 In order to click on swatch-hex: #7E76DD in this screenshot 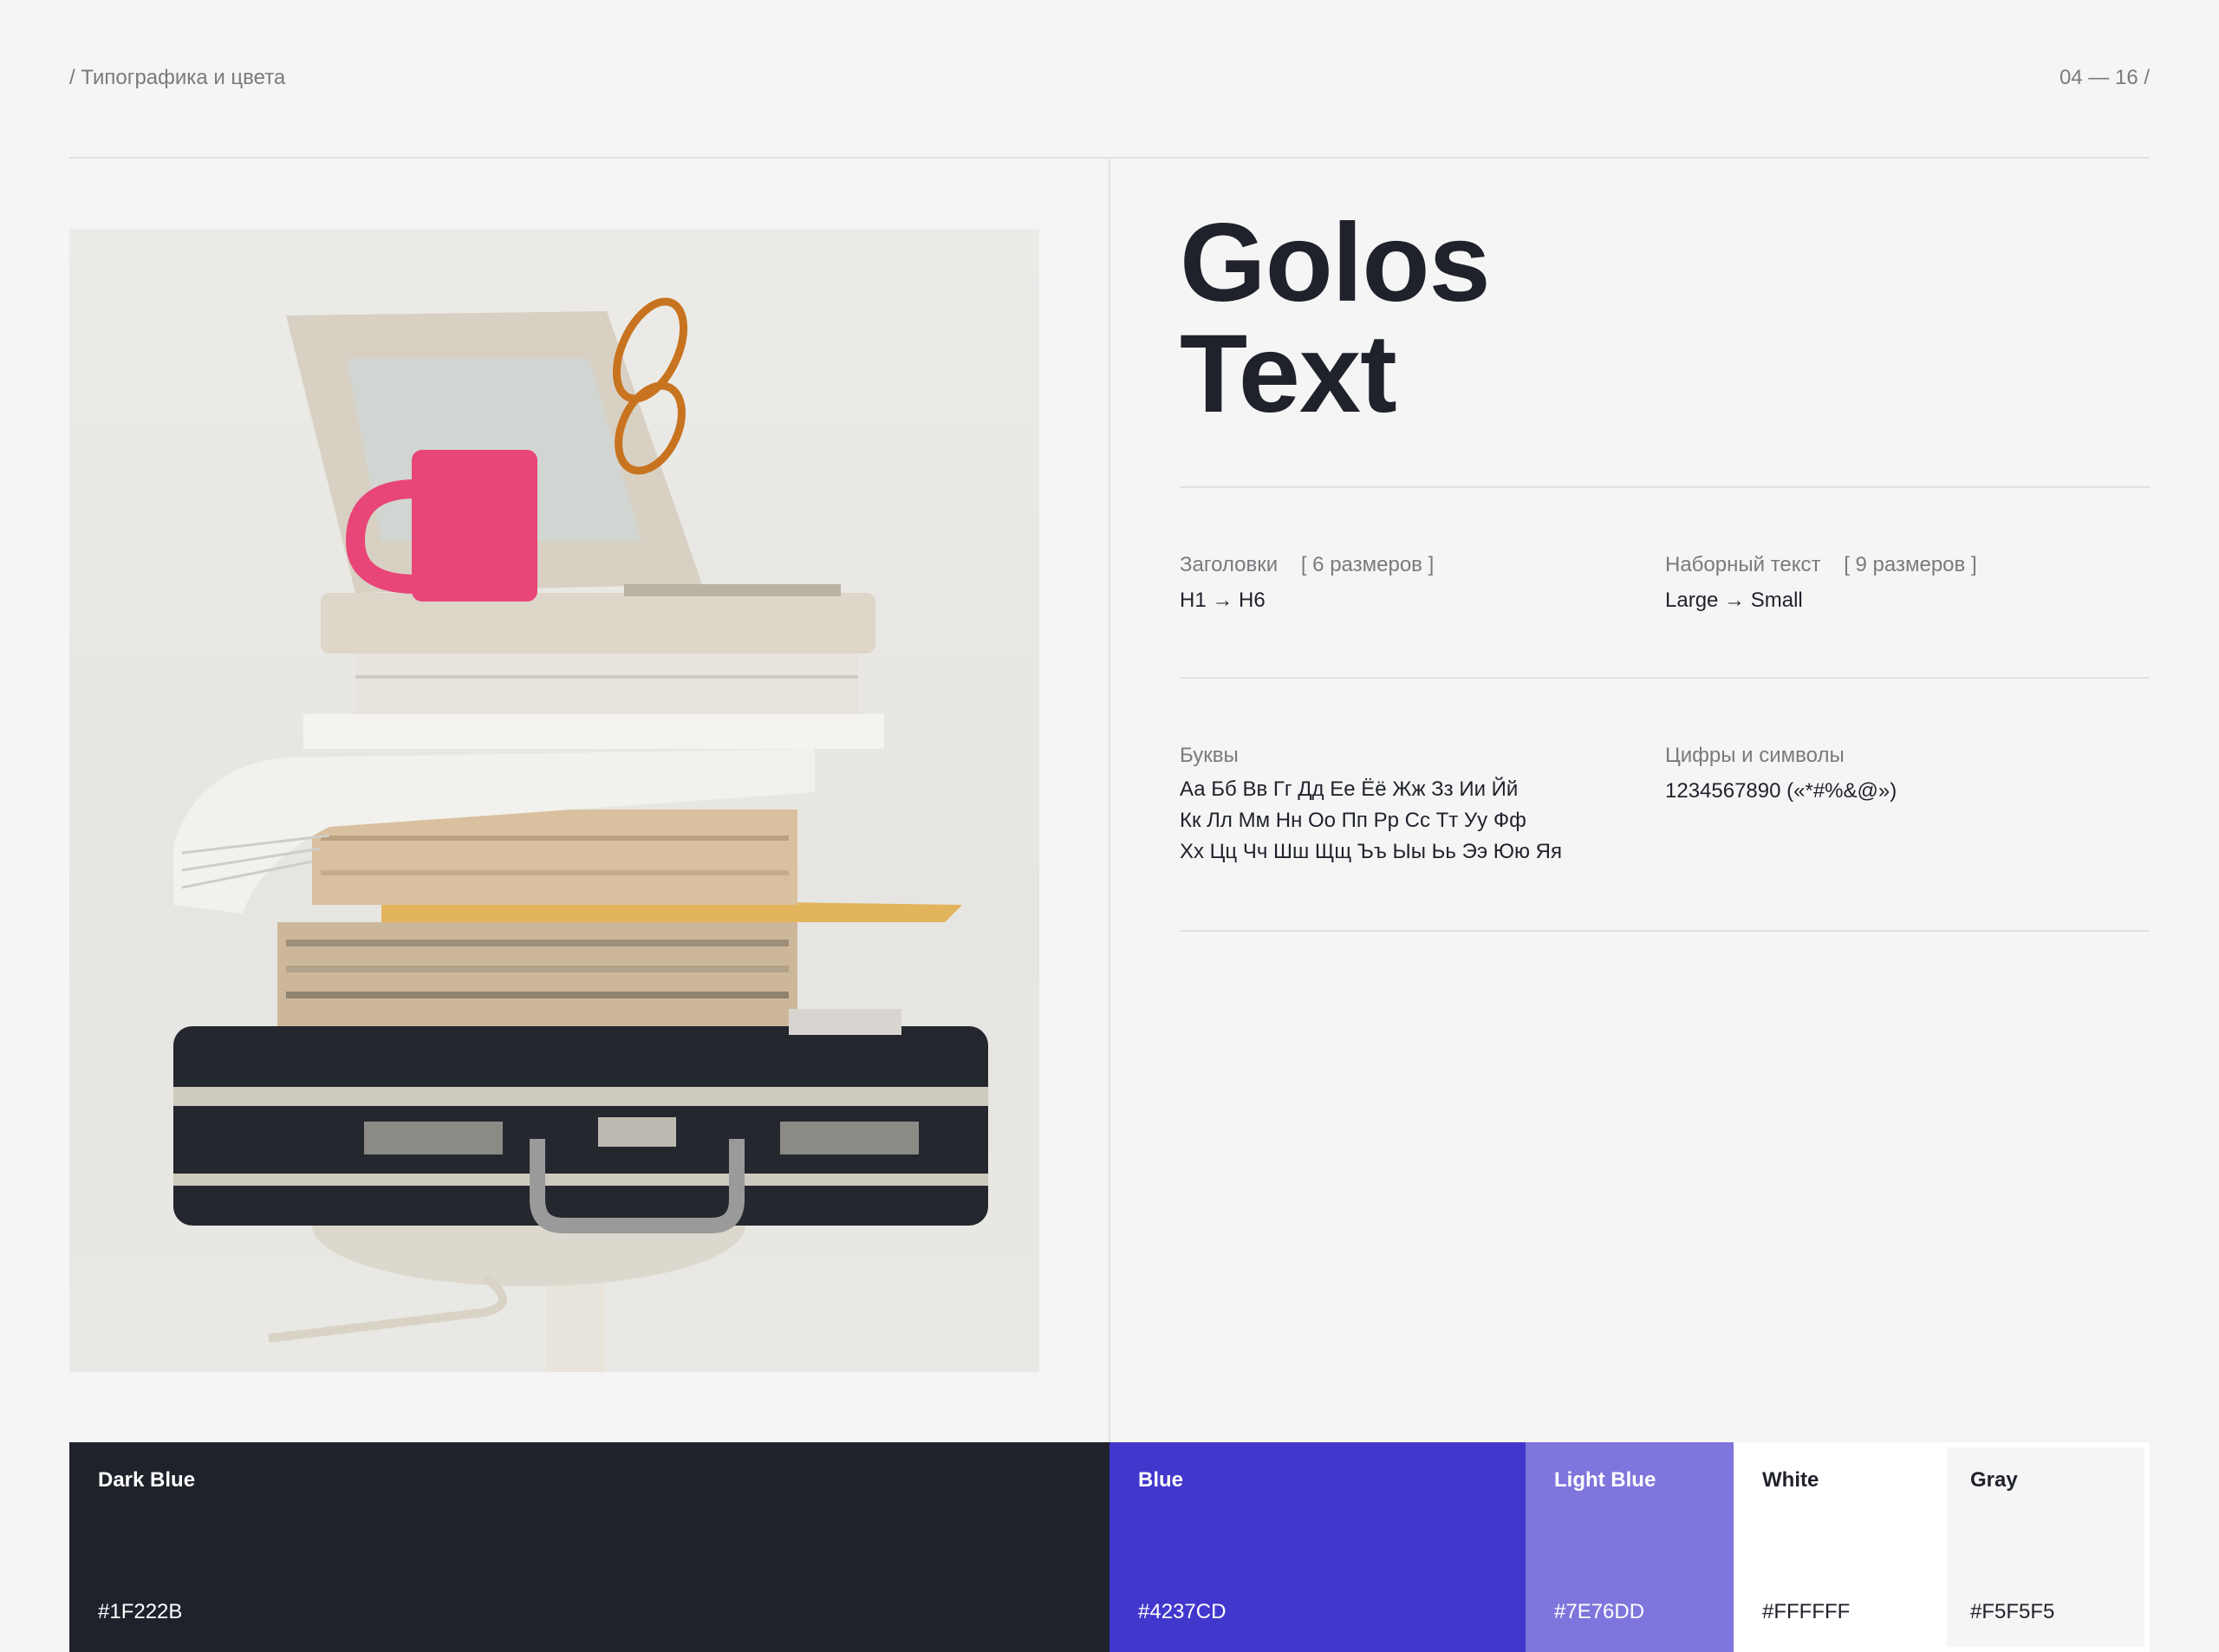, I will do `click(1599, 1611)`.